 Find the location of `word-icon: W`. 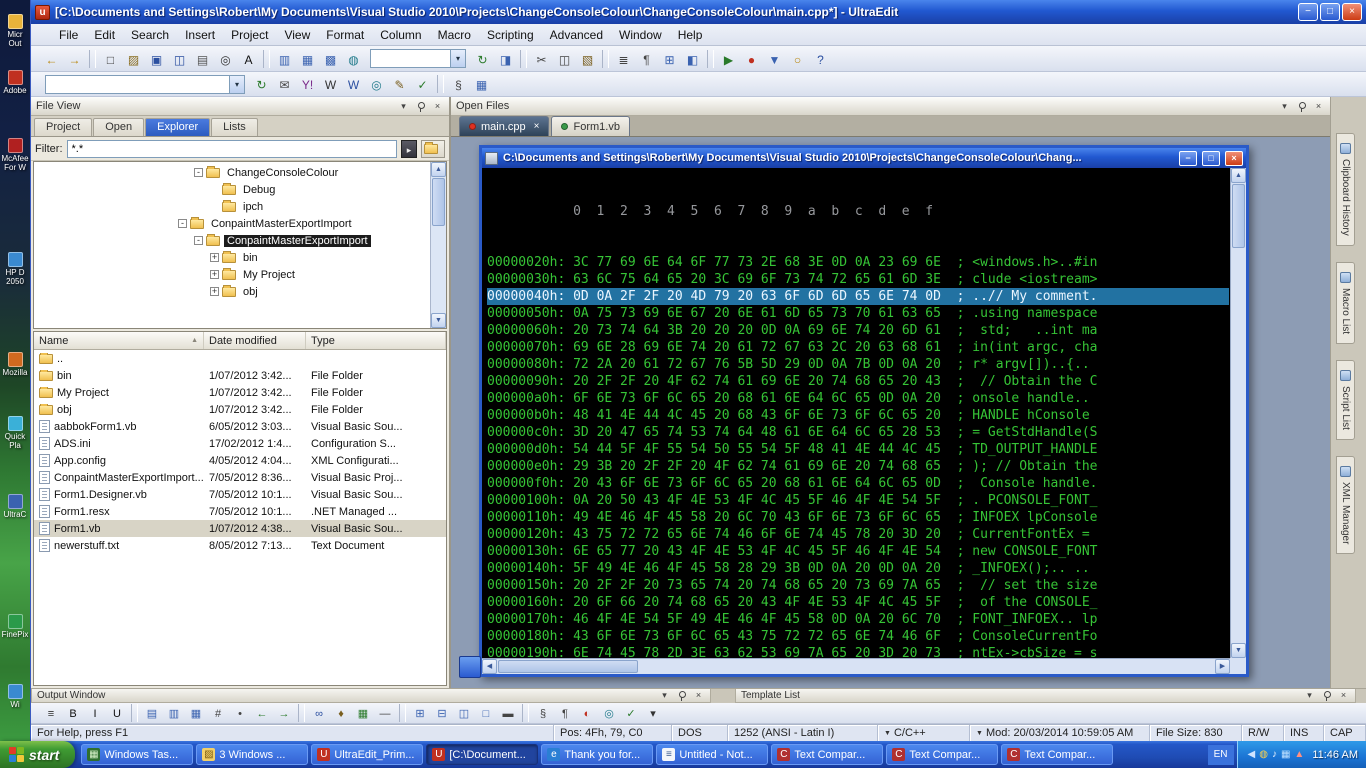

word-icon: W is located at coordinates (353, 84).